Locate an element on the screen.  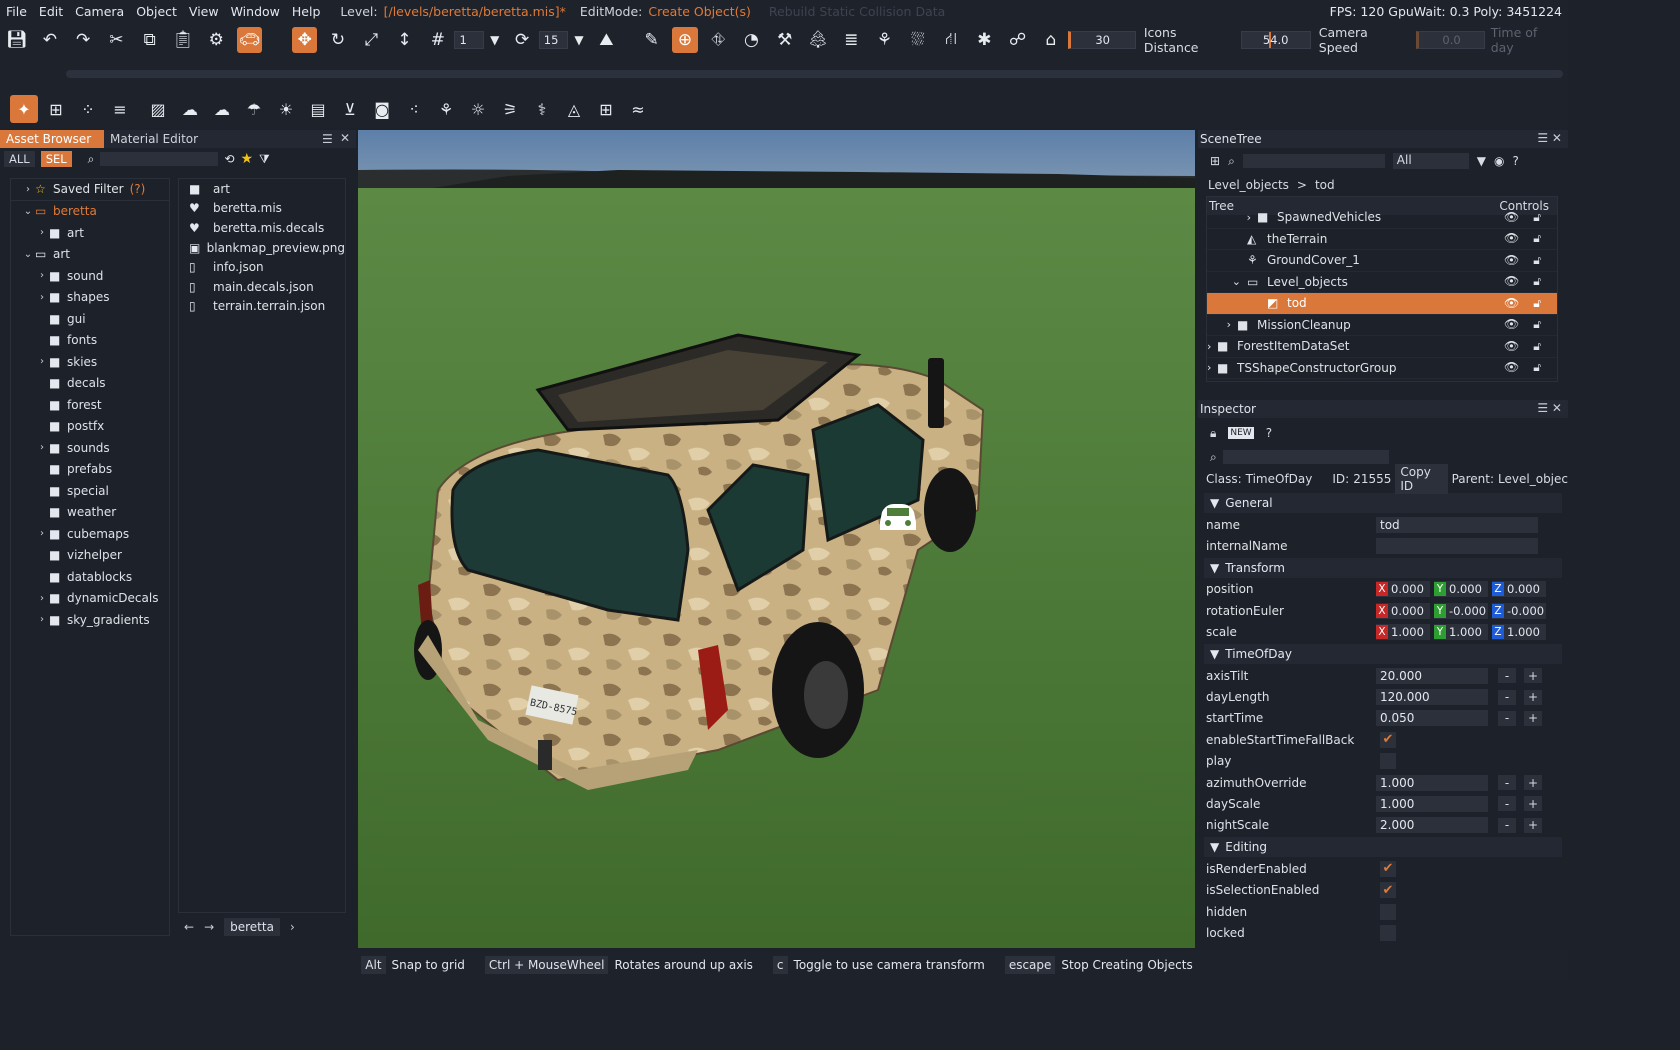
weather-icon: ☂ is located at coordinates (254, 109).